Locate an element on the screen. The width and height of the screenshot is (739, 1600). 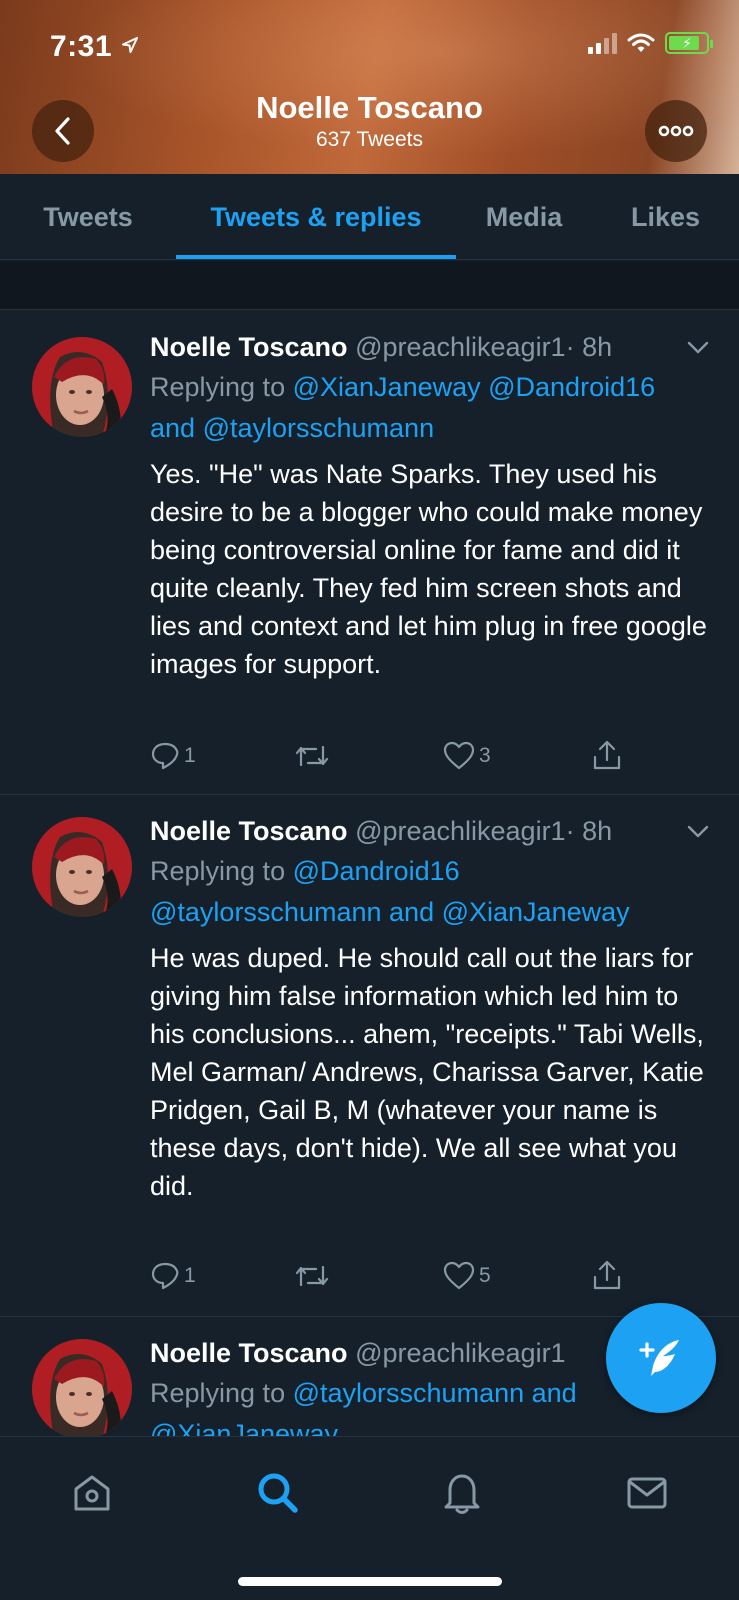
tab-tweets-and-replies: Tweets & replies is located at coordinates (316, 217).